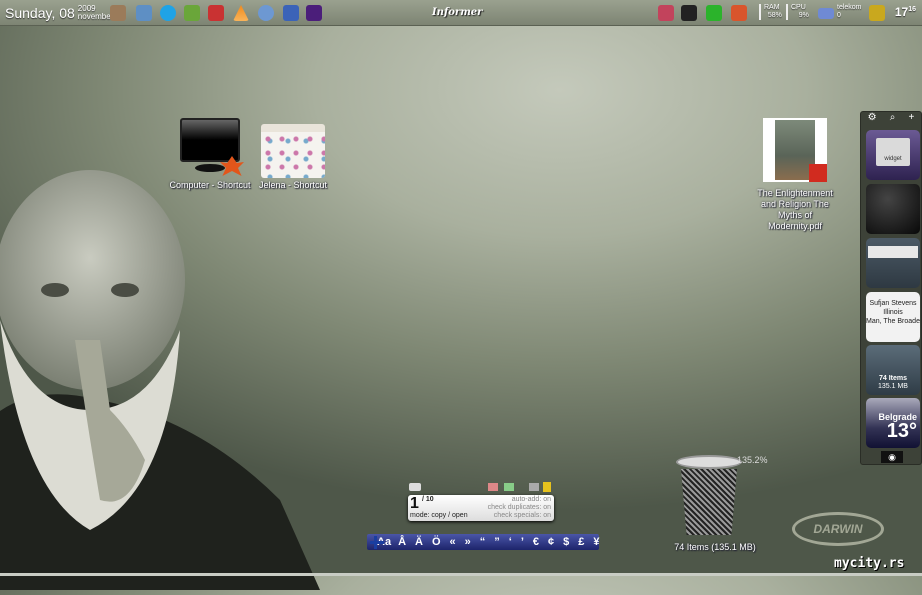  I want to click on music-artist: Sufjan Stevens, so click(893, 303).